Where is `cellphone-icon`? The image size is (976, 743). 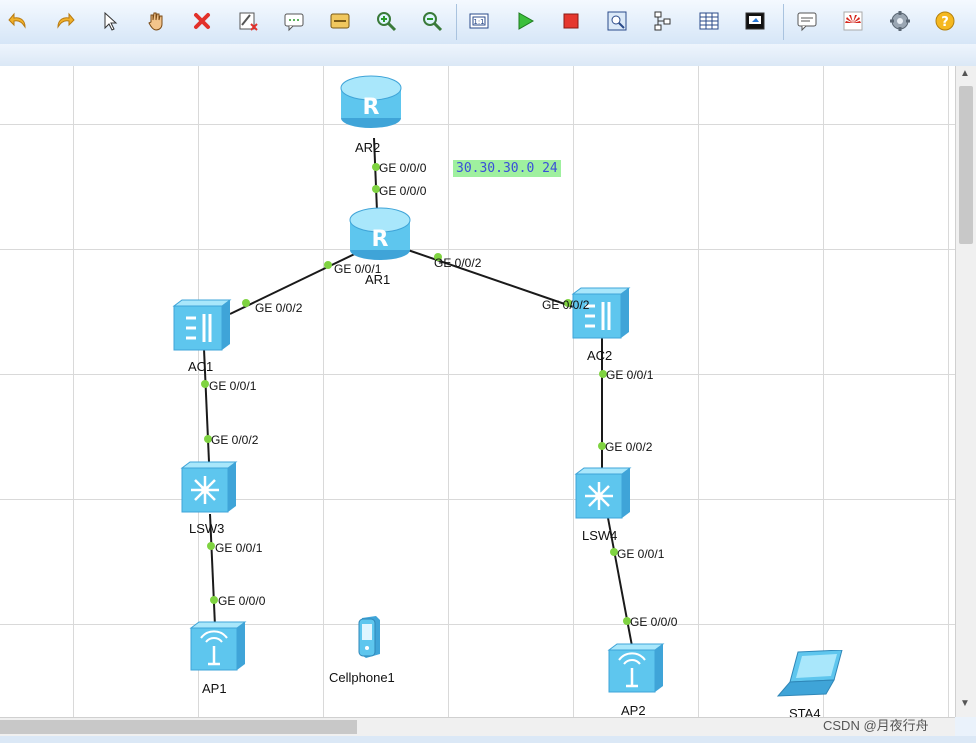
cellphone-icon is located at coordinates (369, 637).